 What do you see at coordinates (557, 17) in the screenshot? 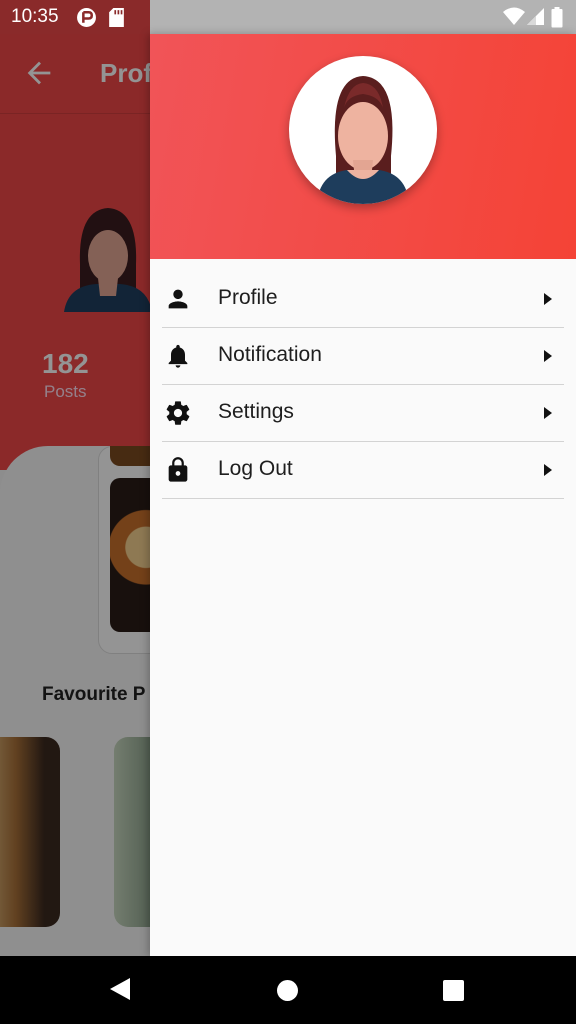
I see `battery-icon` at bounding box center [557, 17].